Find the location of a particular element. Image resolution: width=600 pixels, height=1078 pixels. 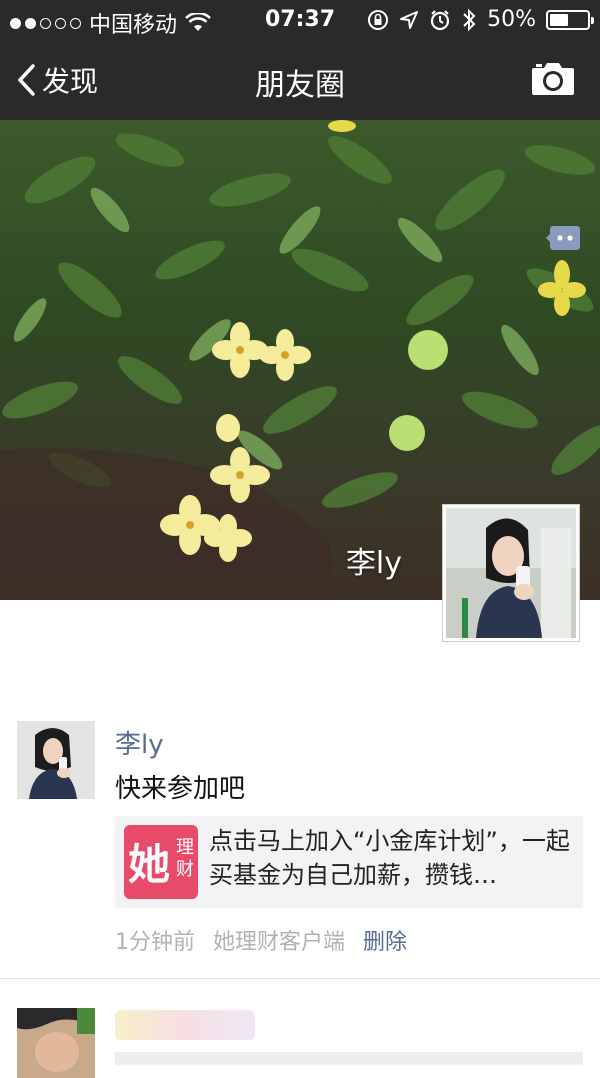

post-meta: 1分钟前 她理财客户端 删除 is located at coordinates (261, 940).